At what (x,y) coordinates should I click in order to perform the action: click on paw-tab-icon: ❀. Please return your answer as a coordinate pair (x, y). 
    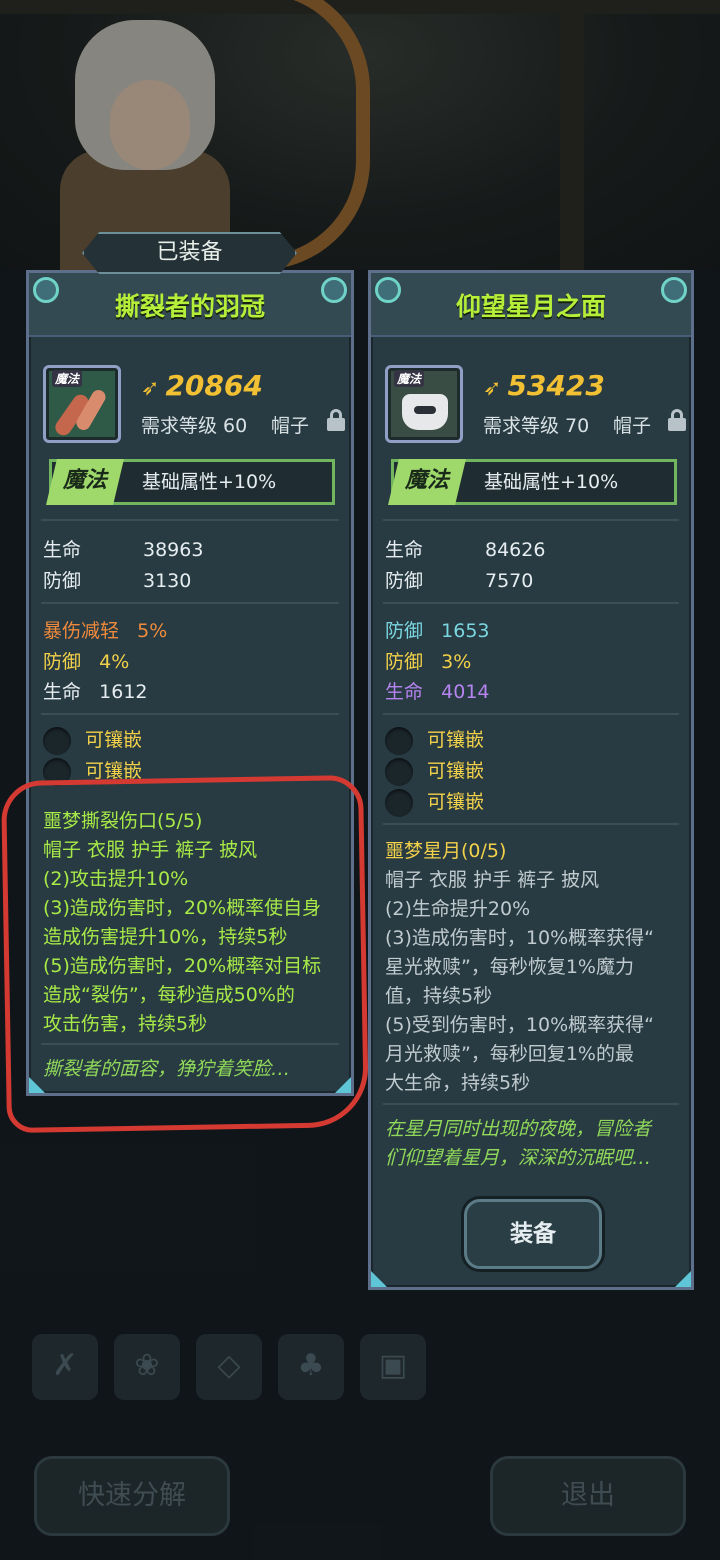
    Looking at the image, I should click on (147, 1367).